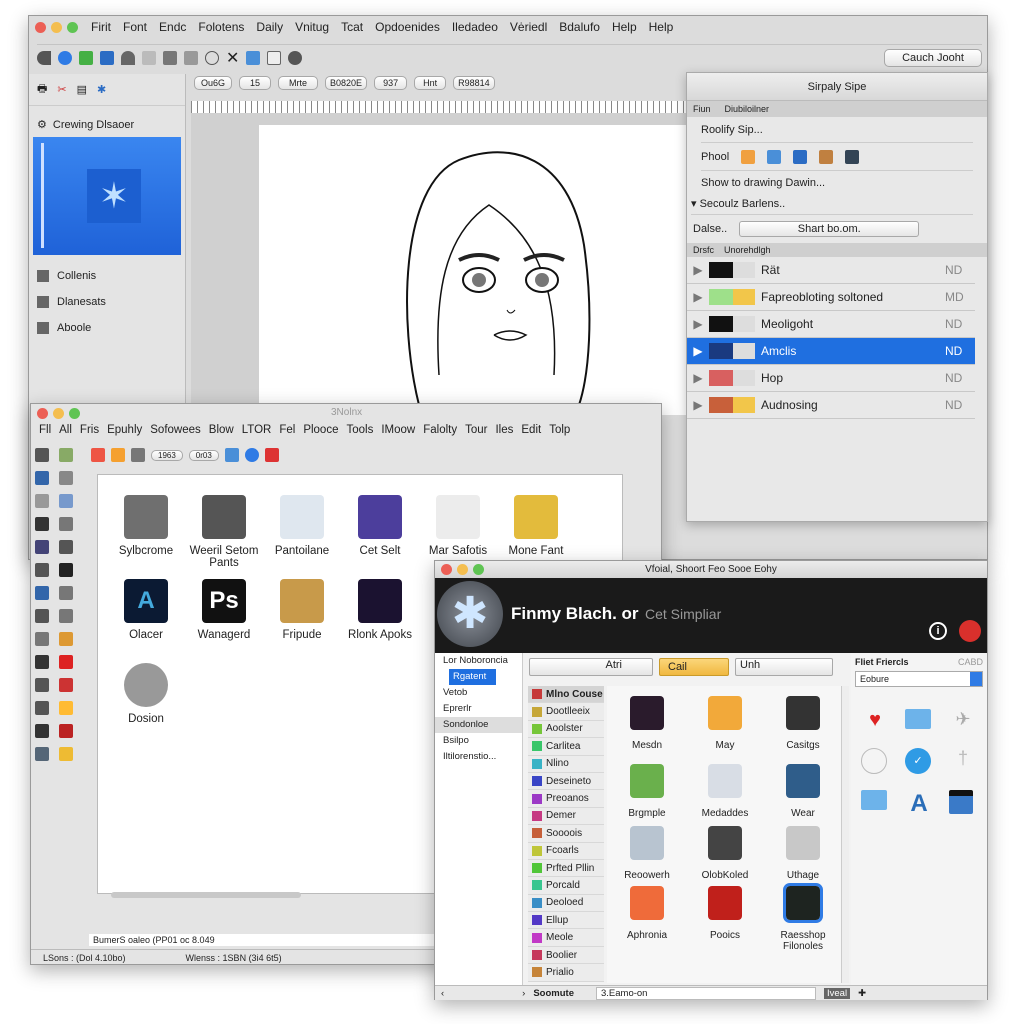 Image resolution: width=1024 pixels, height=1024 pixels. What do you see at coordinates (212, 57) in the screenshot?
I see `clock-icon` at bounding box center [212, 57].